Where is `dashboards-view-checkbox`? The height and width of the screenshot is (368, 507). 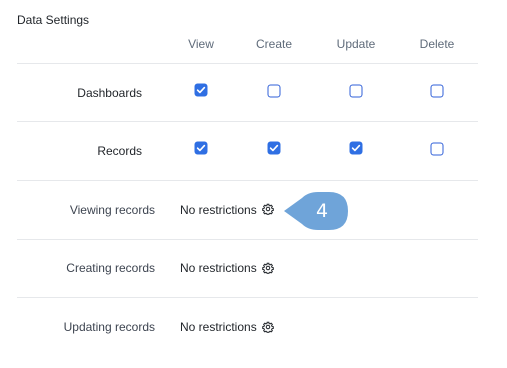 dashboards-view-checkbox is located at coordinates (201, 90).